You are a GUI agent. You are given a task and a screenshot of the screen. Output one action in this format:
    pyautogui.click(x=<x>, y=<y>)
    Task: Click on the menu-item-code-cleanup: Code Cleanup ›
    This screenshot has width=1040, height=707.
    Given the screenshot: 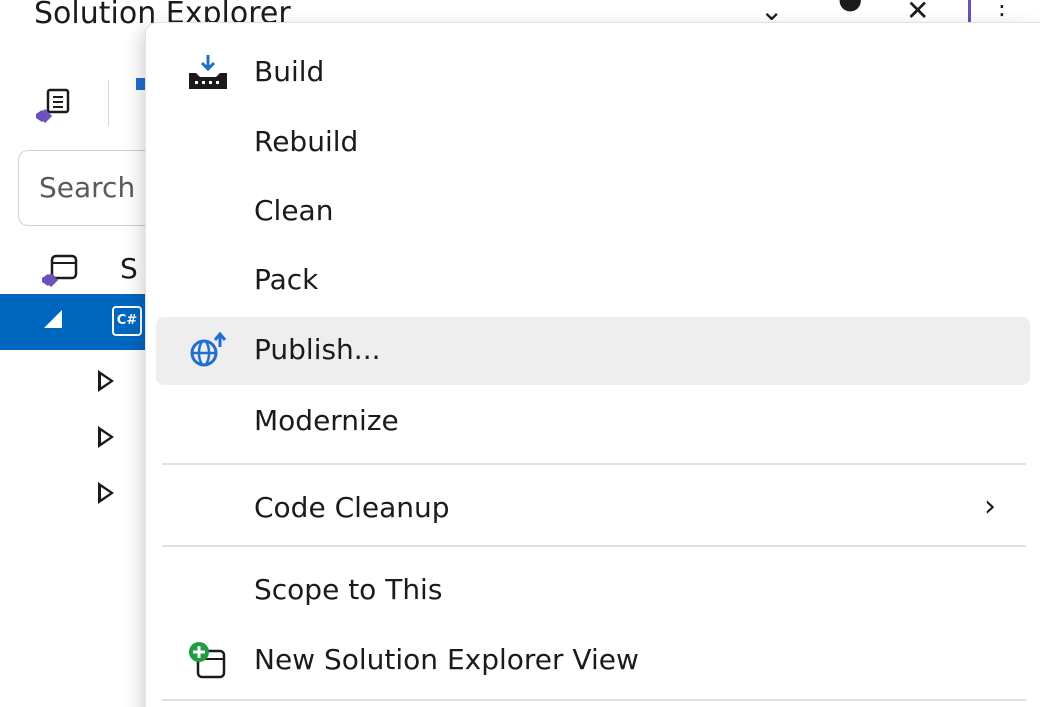 What is the action you would take?
    pyautogui.click(x=593, y=509)
    